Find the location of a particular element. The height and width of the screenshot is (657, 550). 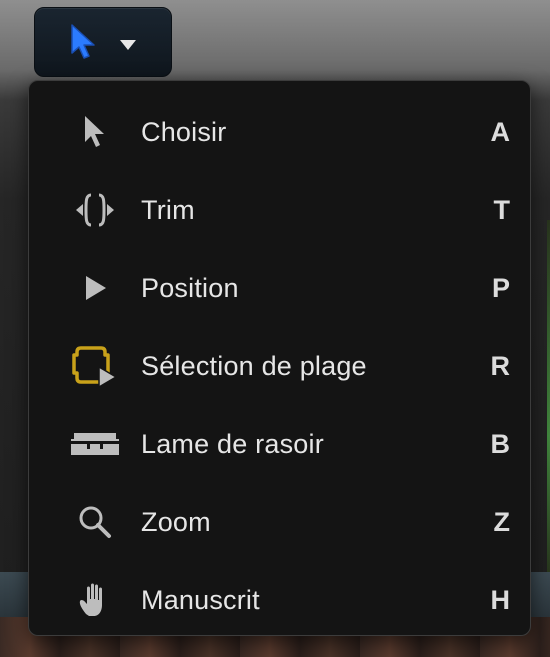

menu-item-zoom: Zoom Z is located at coordinates (279, 522).